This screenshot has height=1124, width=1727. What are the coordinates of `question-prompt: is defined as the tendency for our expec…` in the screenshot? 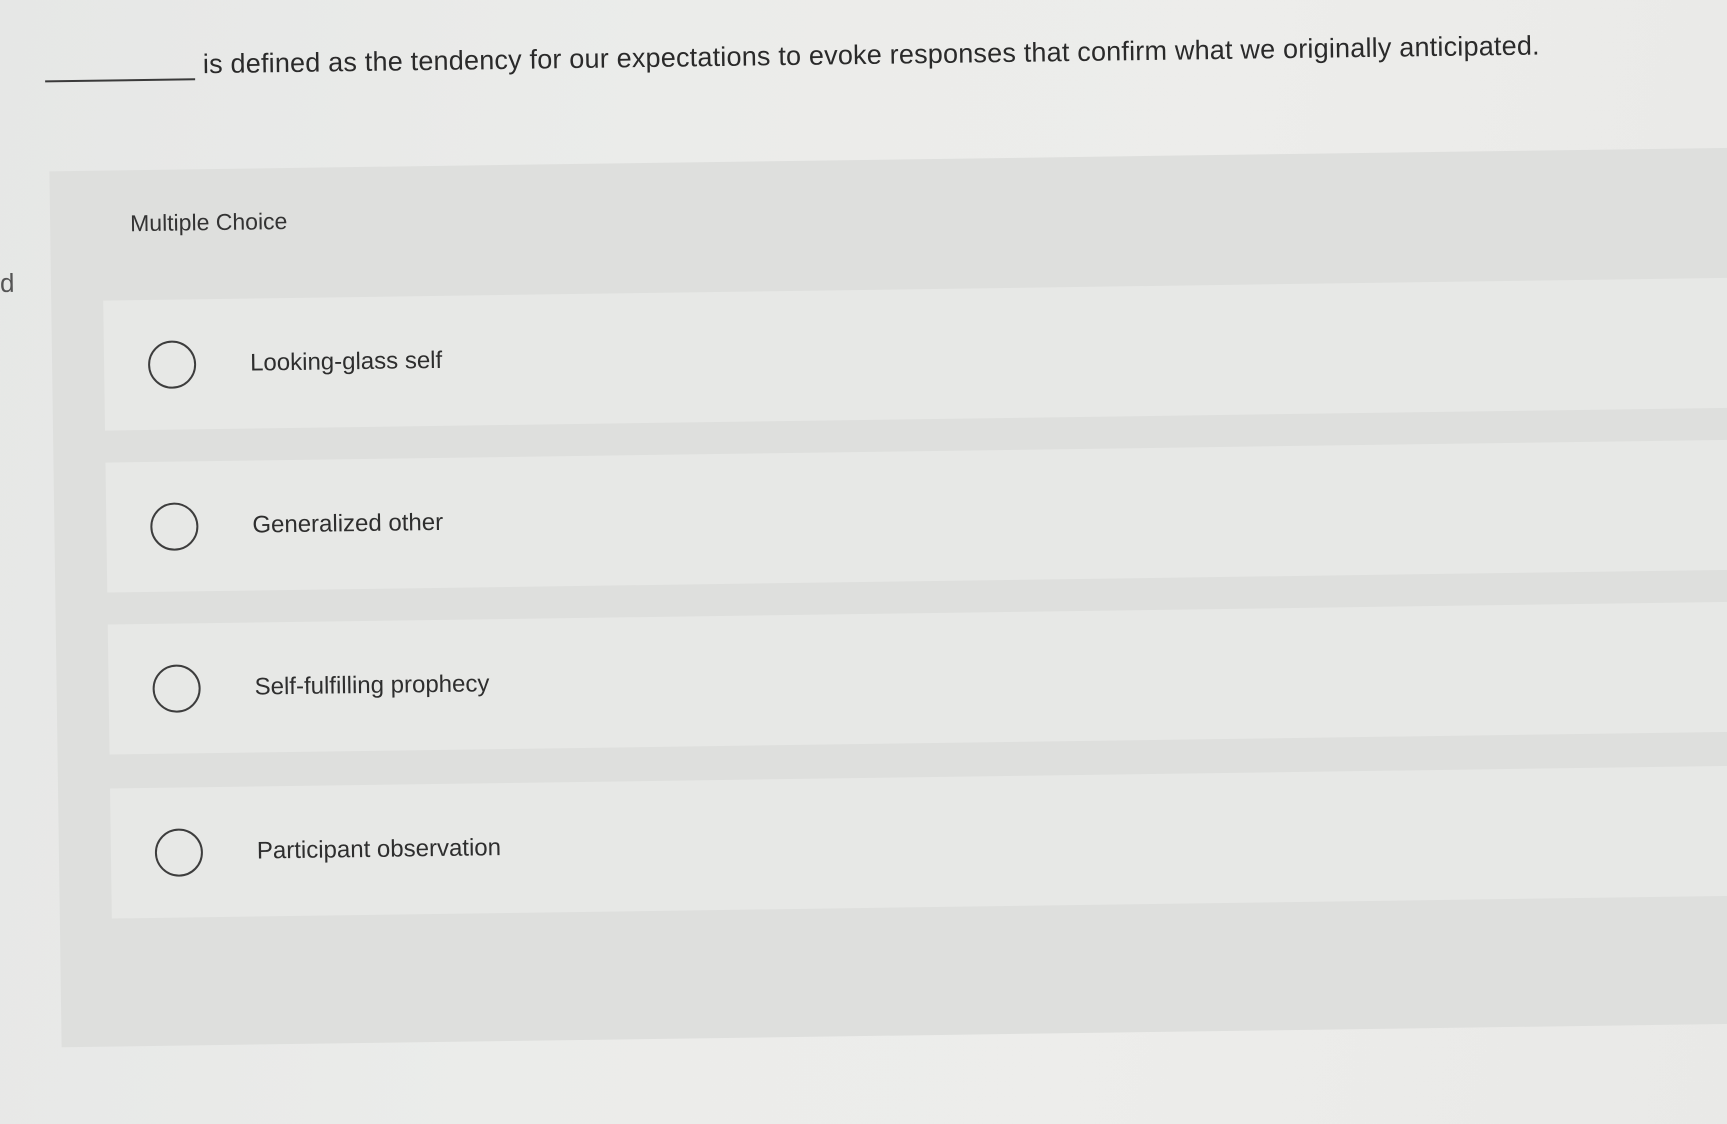 It's located at (792, 56).